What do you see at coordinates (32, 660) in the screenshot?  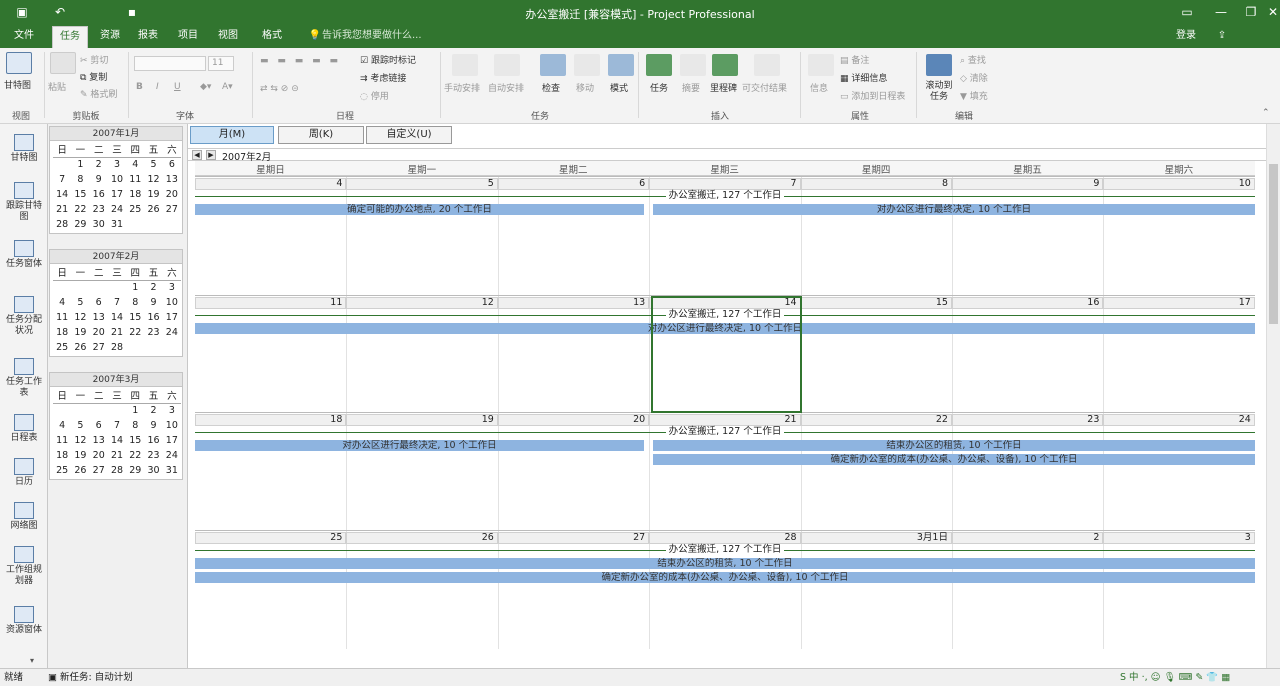 I see `scroll-down-icon: ▾` at bounding box center [32, 660].